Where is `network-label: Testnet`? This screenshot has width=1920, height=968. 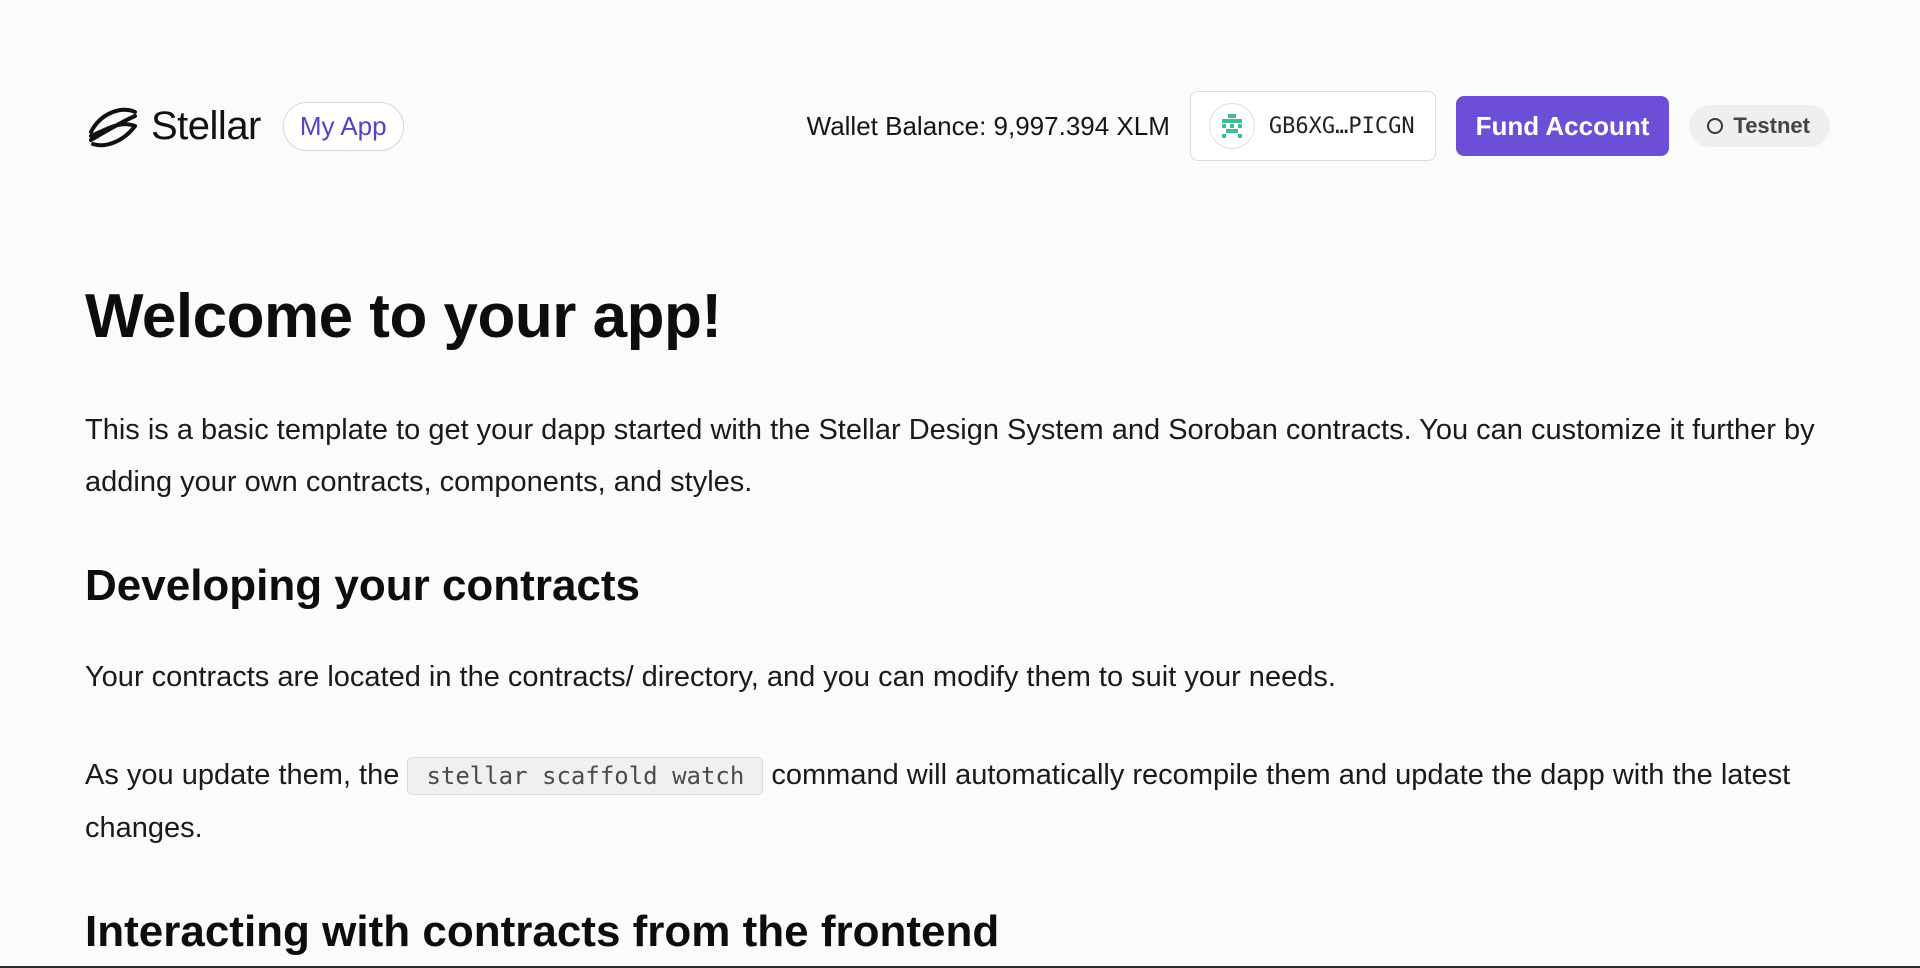
network-label: Testnet is located at coordinates (1771, 125).